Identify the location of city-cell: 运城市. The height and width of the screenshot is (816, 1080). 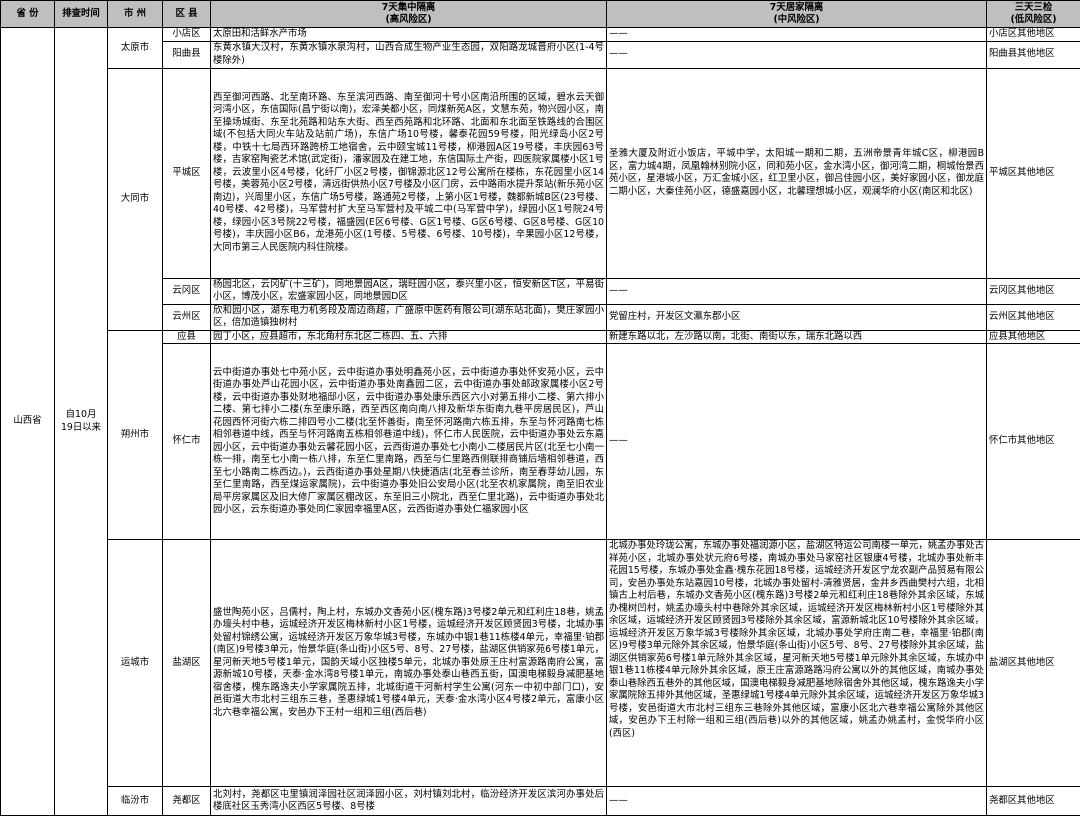
(135, 663).